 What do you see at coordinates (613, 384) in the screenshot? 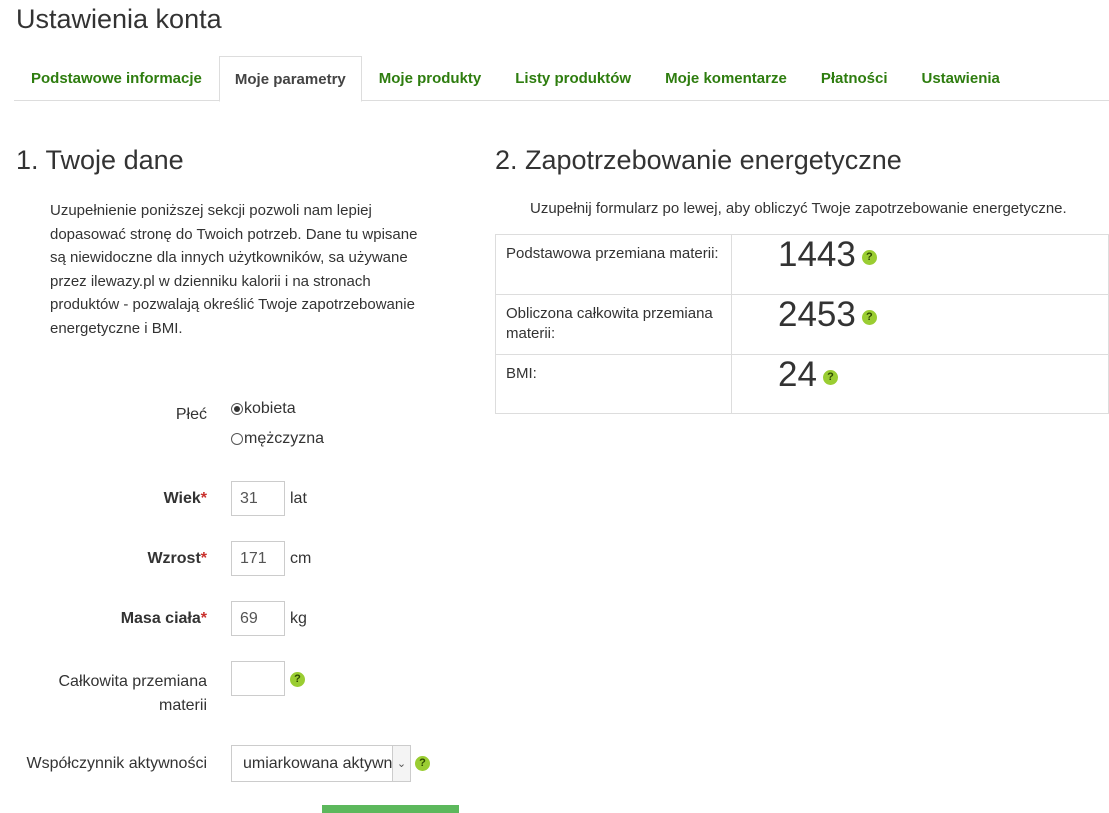
I see `bmi-label: BMI:` at bounding box center [613, 384].